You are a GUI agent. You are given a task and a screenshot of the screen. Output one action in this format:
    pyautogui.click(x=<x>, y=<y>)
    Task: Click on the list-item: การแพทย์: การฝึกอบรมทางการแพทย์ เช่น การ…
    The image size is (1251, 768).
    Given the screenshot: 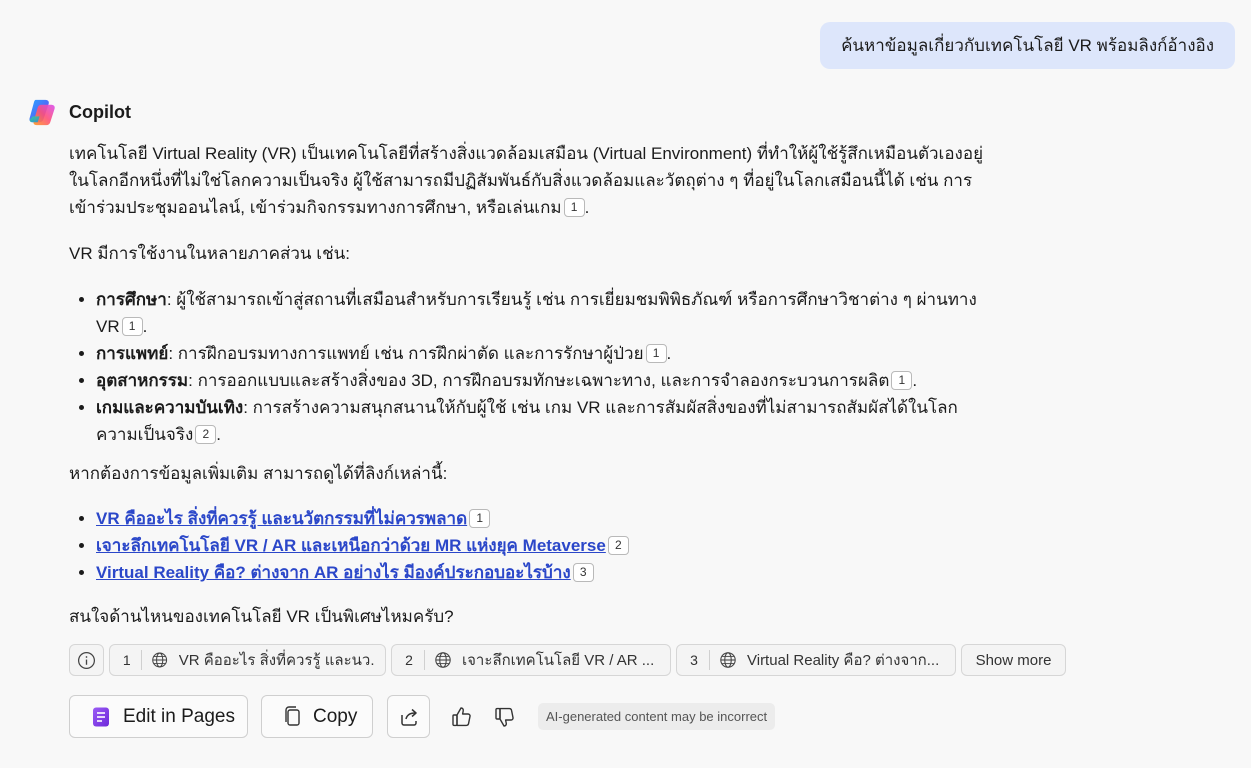 What is the action you would take?
    pyautogui.click(x=547, y=353)
    